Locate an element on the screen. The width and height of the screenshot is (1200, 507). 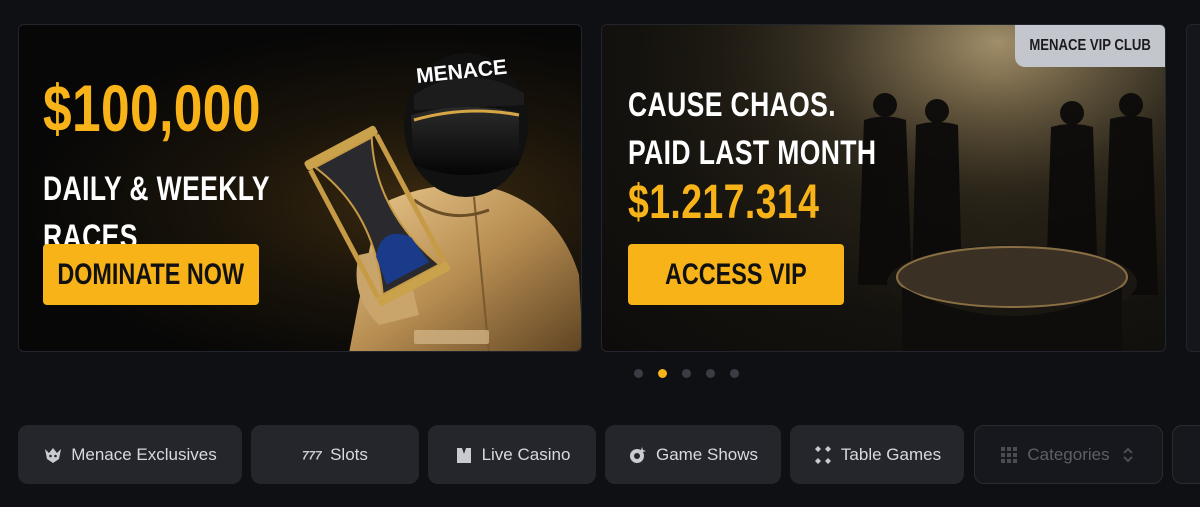
race-prize-amount: $100,000 is located at coordinates (152, 108).